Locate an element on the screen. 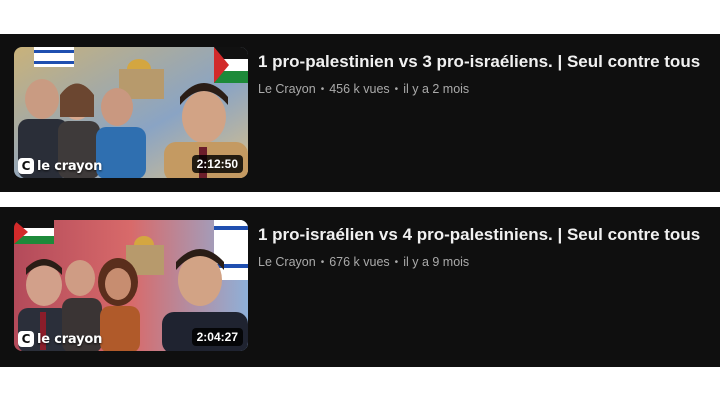 The width and height of the screenshot is (720, 400). video-meta: Le Crayon • 676 k vues • il y a 9 mois is located at coordinates (488, 262).